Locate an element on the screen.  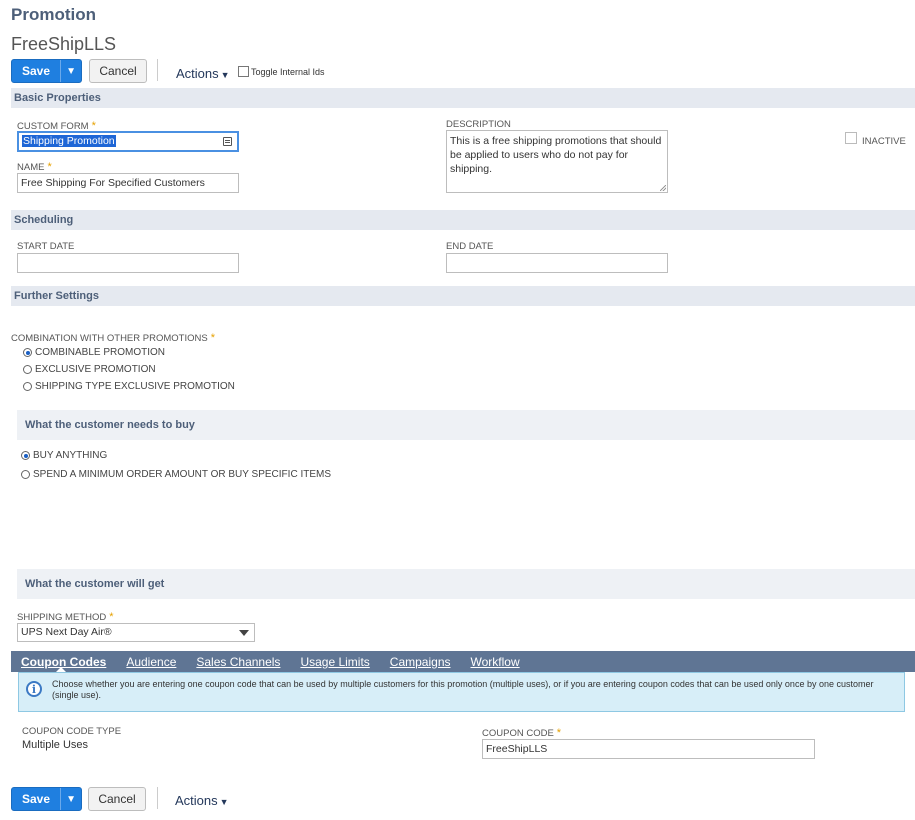
footer-actions-label: Actions is located at coordinates (196, 800).